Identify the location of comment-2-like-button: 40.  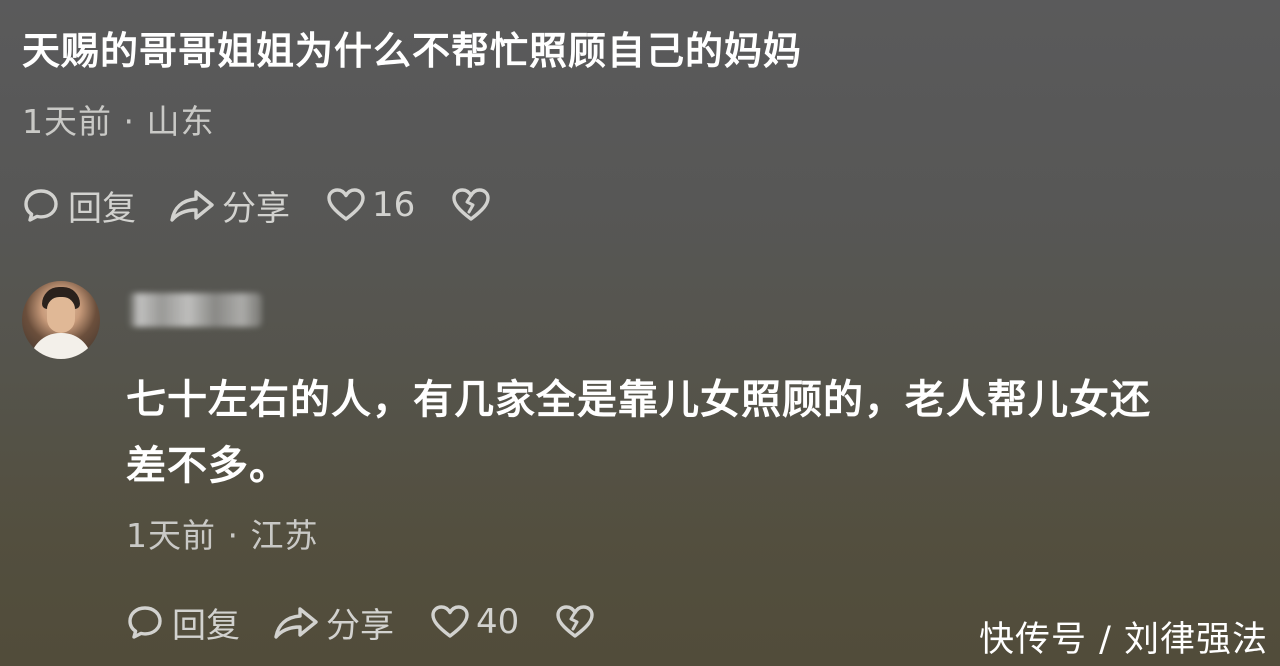
(474, 622).